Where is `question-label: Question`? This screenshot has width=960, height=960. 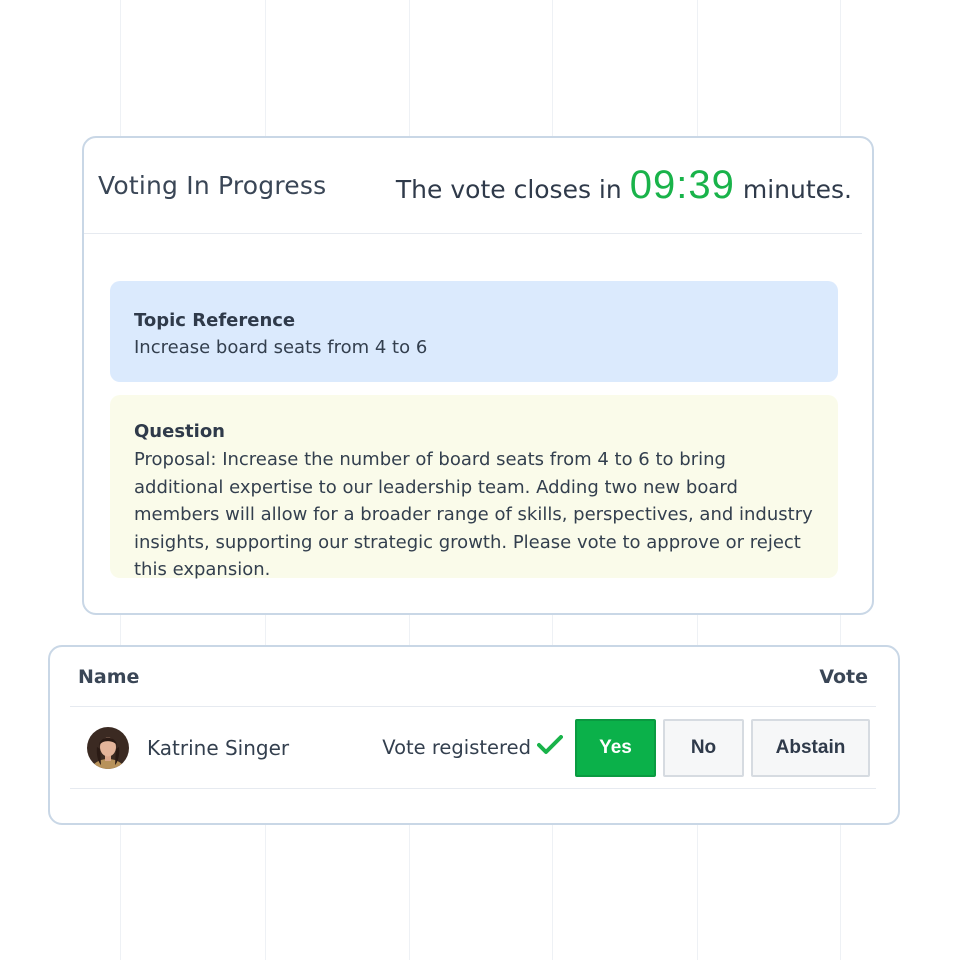 question-label: Question is located at coordinates (179, 431).